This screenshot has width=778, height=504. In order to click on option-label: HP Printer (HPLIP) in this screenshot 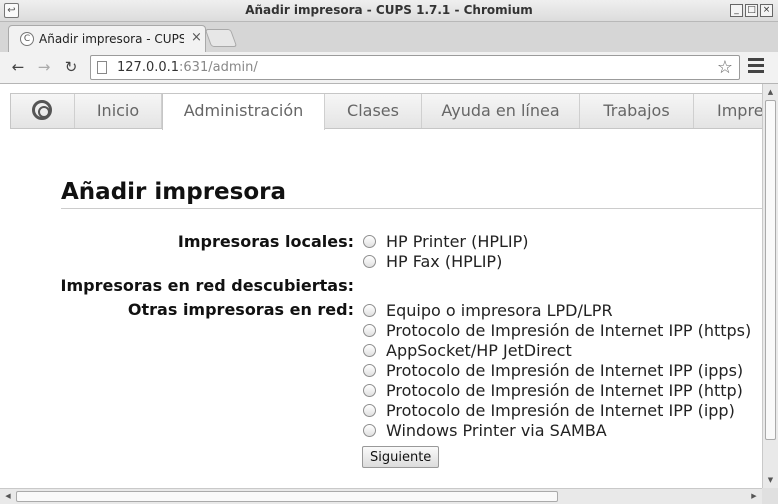, I will do `click(457, 241)`.